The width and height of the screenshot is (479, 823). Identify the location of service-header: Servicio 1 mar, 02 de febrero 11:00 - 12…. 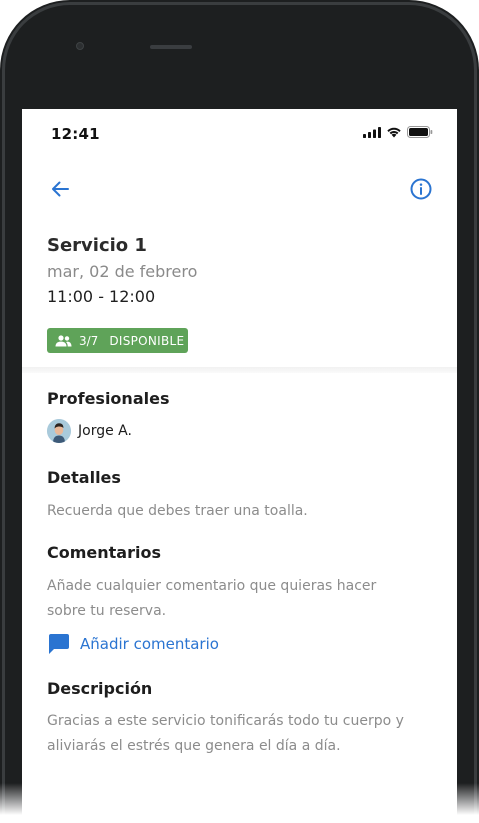
(242, 270).